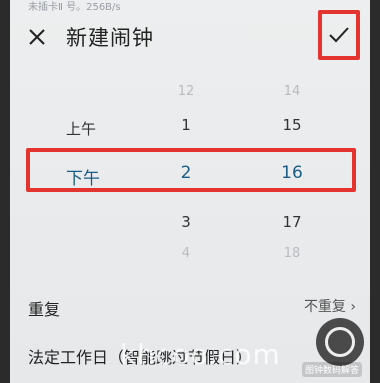 The height and width of the screenshot is (383, 380). Describe the element at coordinates (186, 222) in the screenshot. I see `hour-option: 3` at that location.